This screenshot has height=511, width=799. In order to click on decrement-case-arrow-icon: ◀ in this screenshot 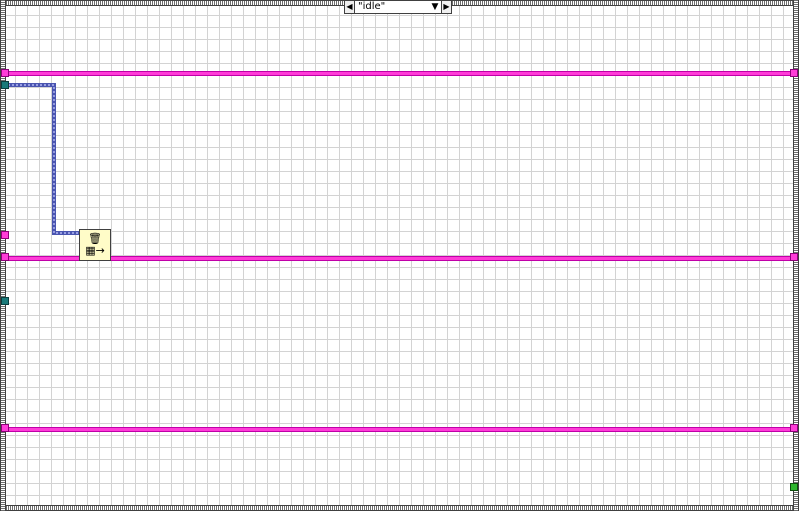, I will do `click(350, 7)`.